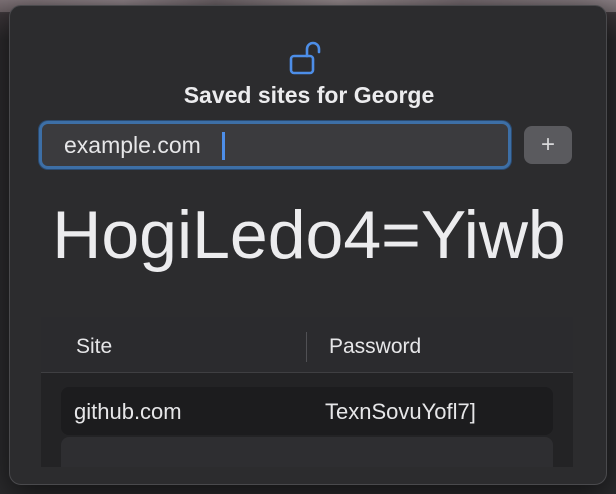  I want to click on add-site-button: +, so click(548, 145).